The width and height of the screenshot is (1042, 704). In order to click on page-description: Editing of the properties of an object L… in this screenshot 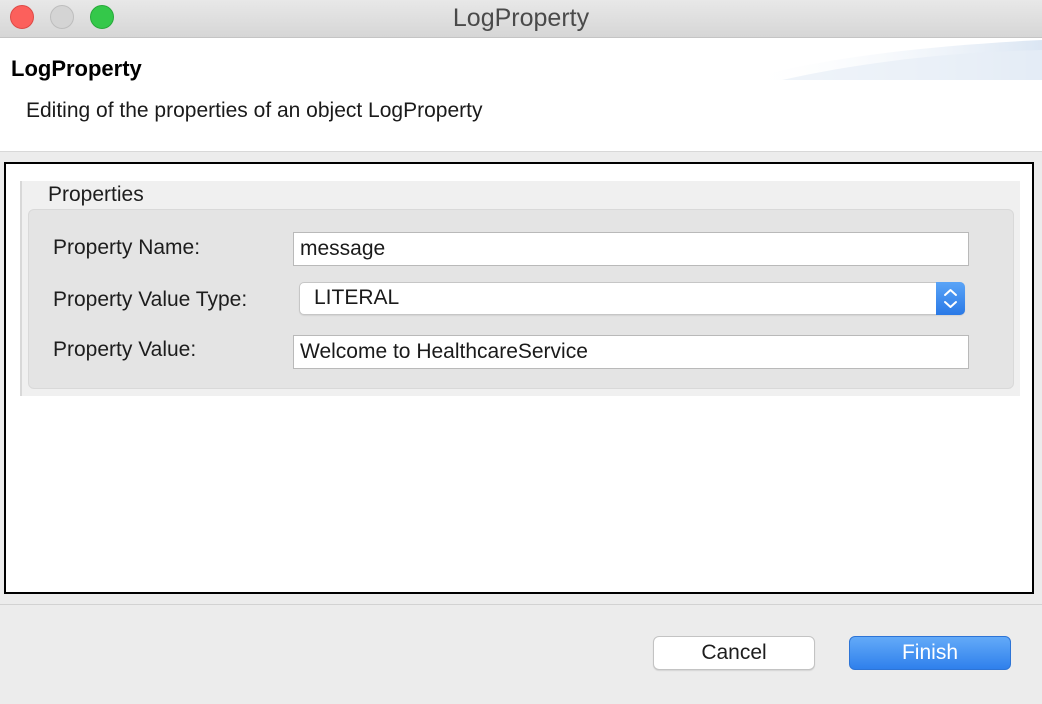, I will do `click(254, 110)`.